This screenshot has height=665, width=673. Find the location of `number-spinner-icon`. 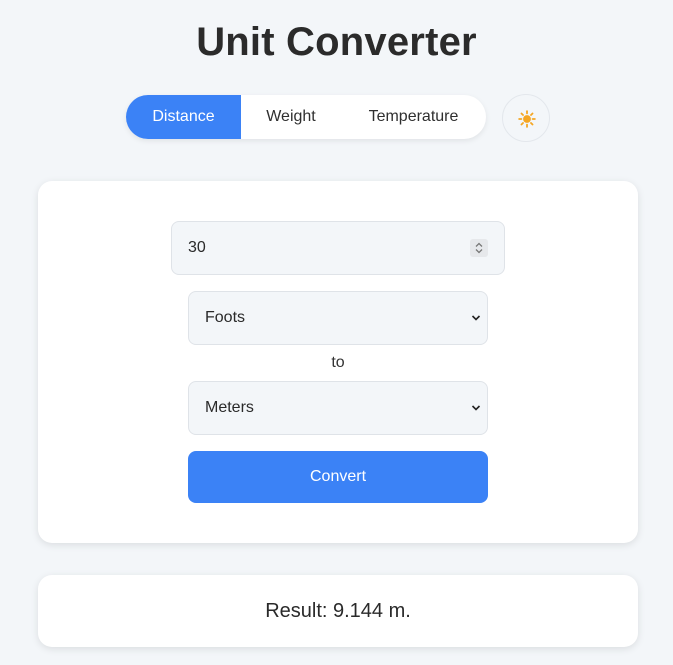

number-spinner-icon is located at coordinates (479, 248).